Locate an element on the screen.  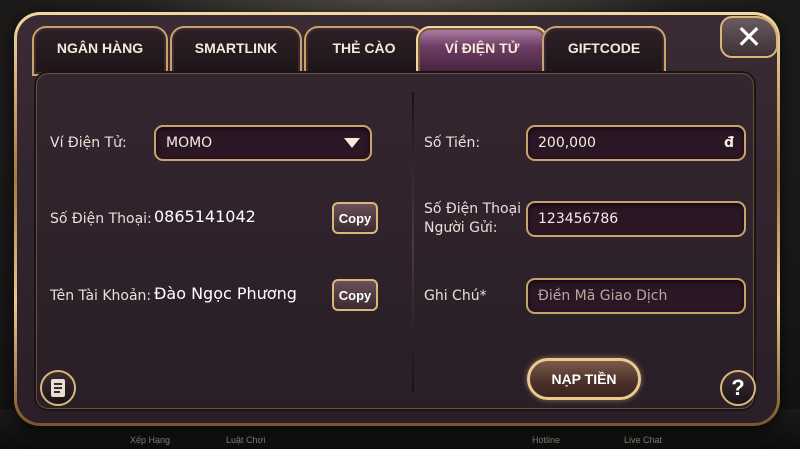
copy-phone-button: Copy is located at coordinates (355, 218).